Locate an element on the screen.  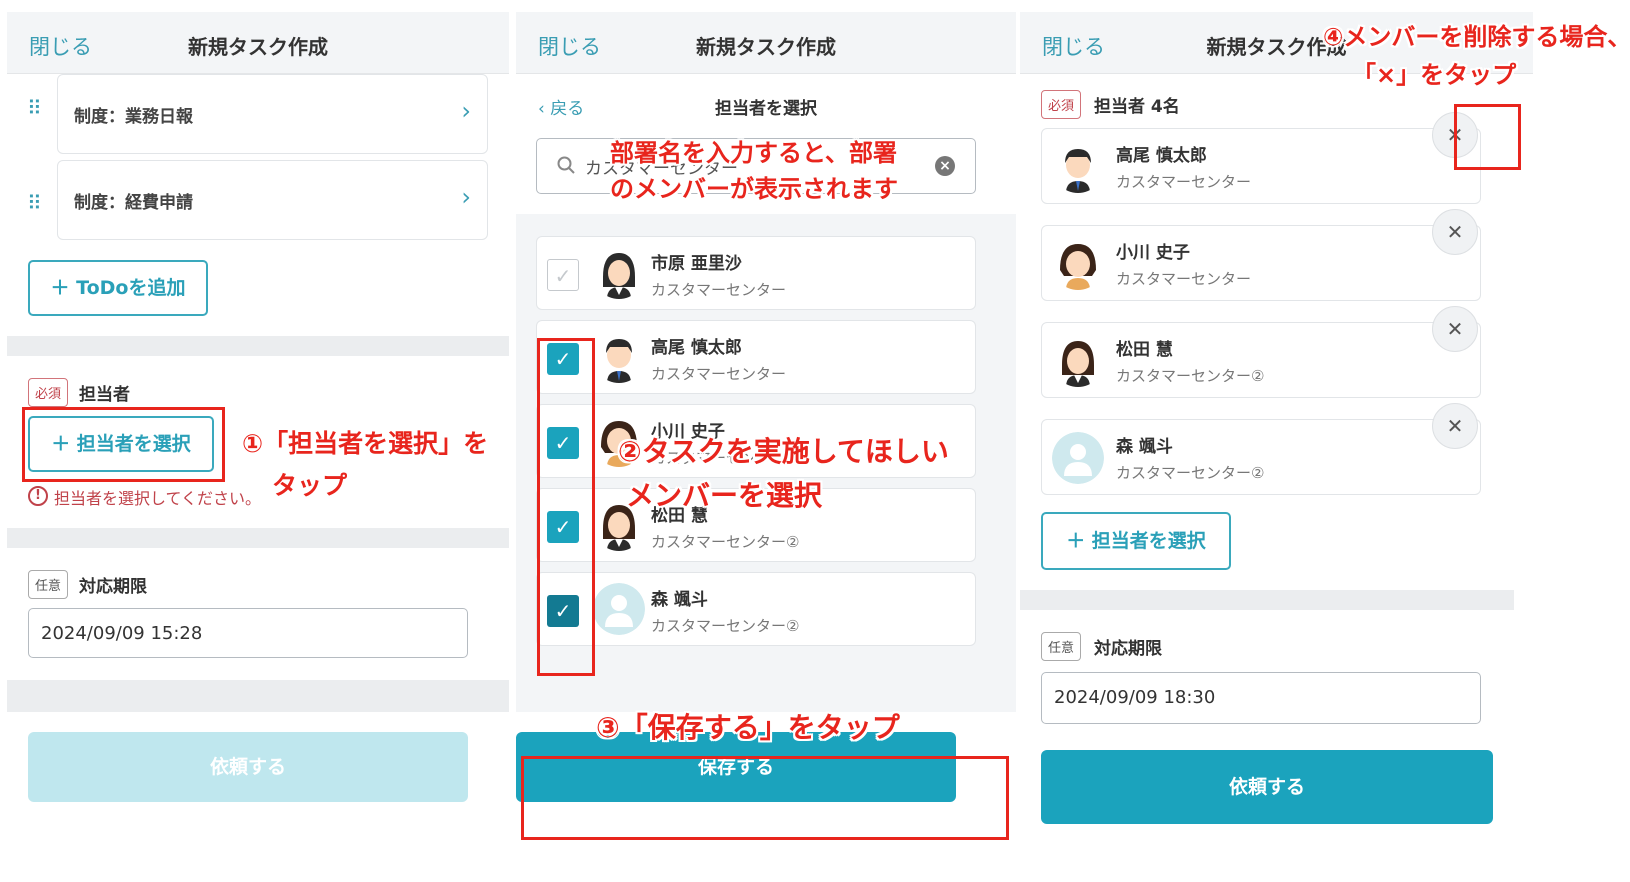
assignee-error: 担当者を選択してください。 is located at coordinates (158, 498).